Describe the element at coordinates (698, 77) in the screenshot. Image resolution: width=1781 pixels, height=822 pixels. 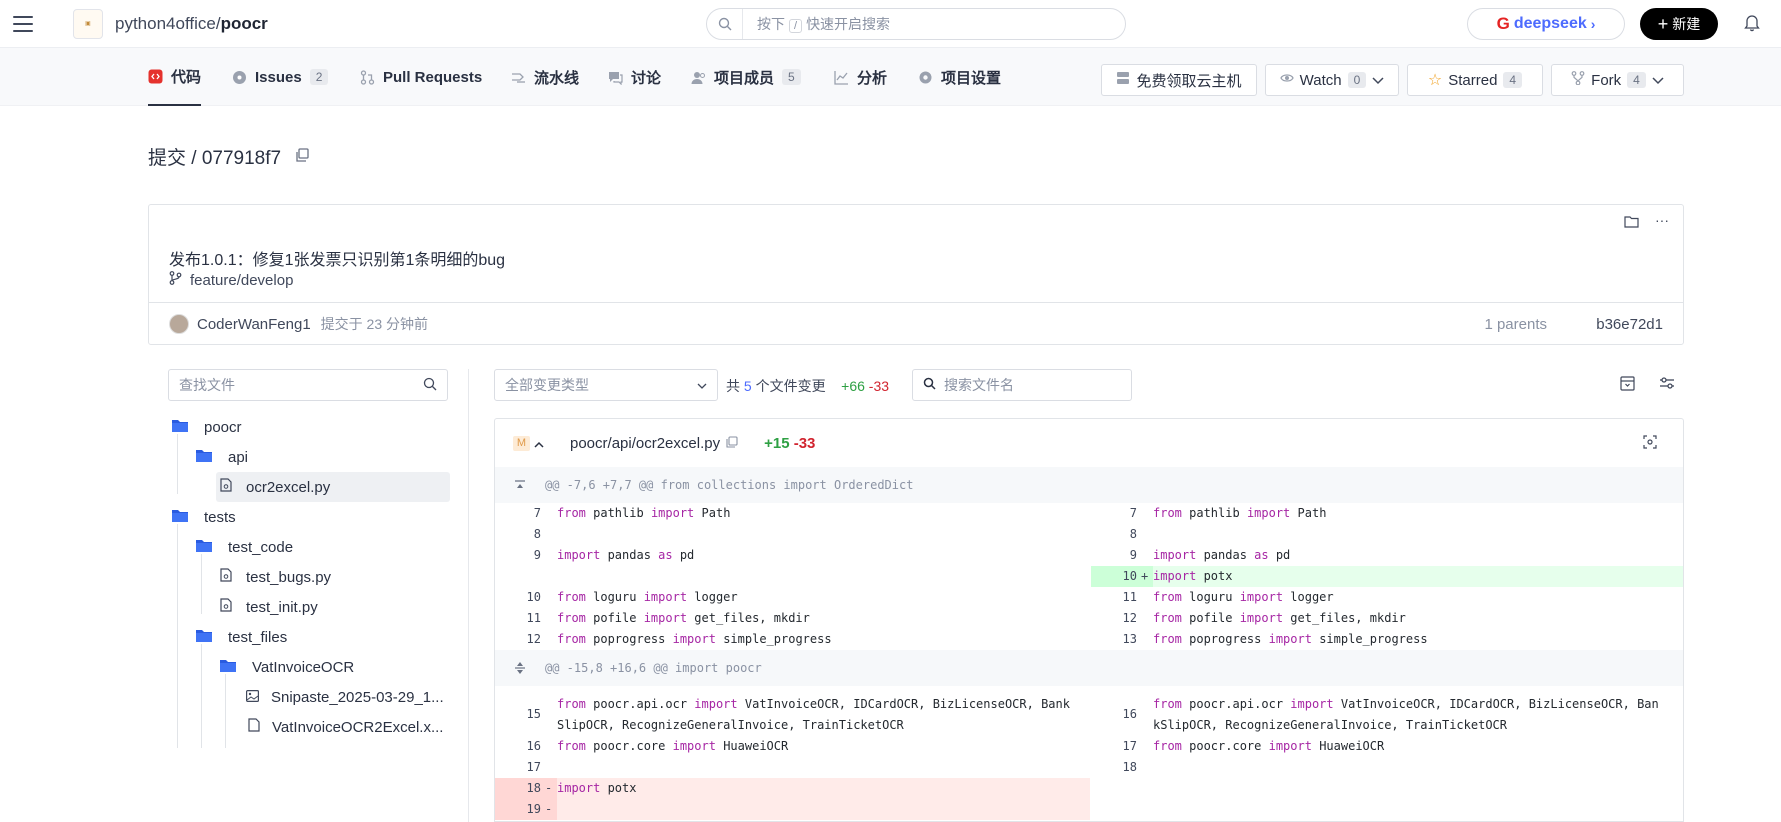
I see `members-icon` at that location.